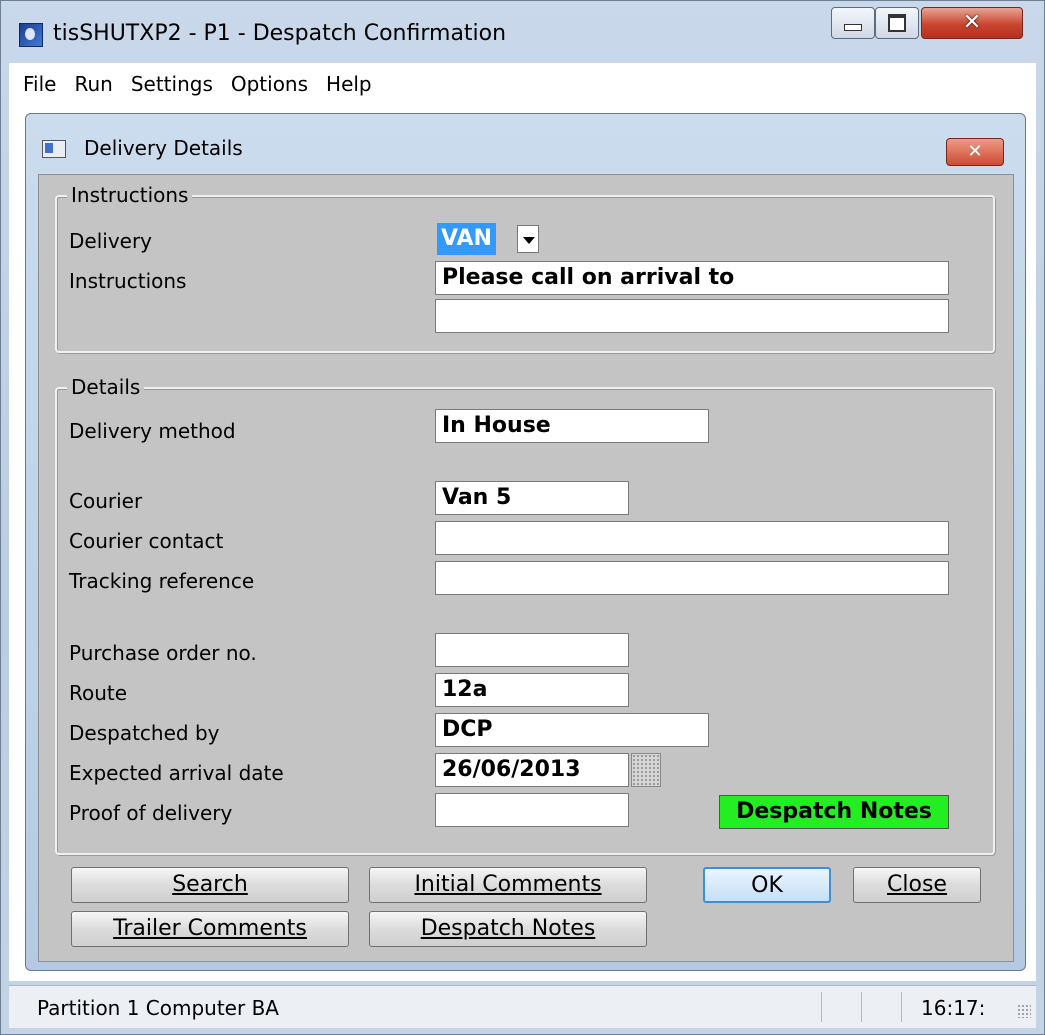 This screenshot has height=1035, width=1045. Describe the element at coordinates (158, 1008) in the screenshot. I see `status-text: Partition 1 Computer BA` at that location.